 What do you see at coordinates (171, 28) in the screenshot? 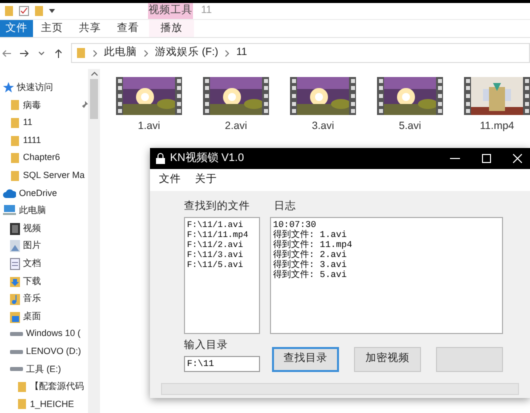
I see `ribbon-tab: 播放` at bounding box center [171, 28].